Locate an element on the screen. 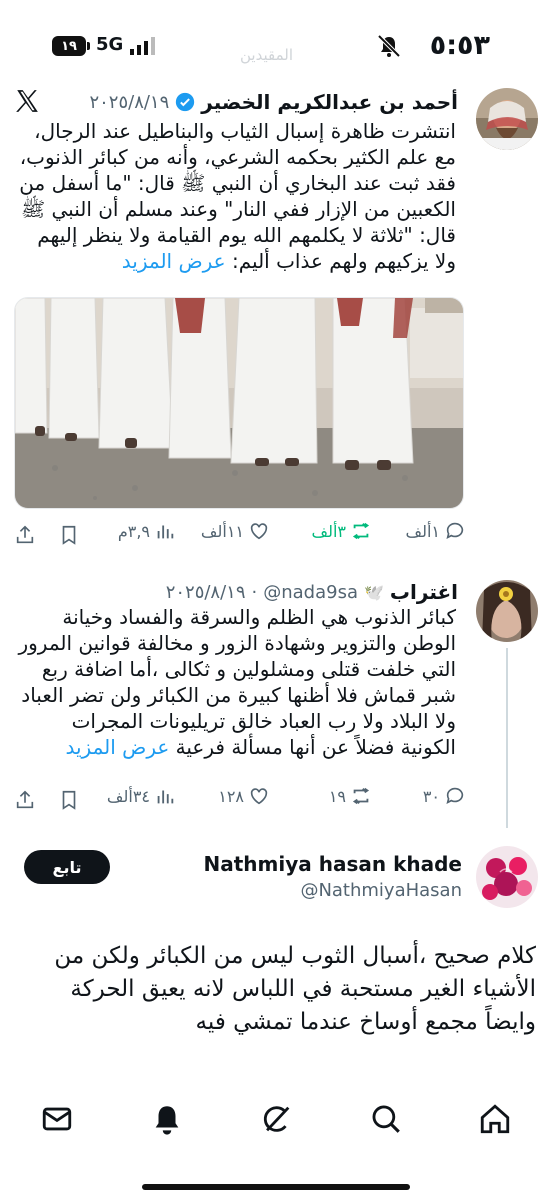  retweet-button: ٣ألف is located at coordinates (342, 531).